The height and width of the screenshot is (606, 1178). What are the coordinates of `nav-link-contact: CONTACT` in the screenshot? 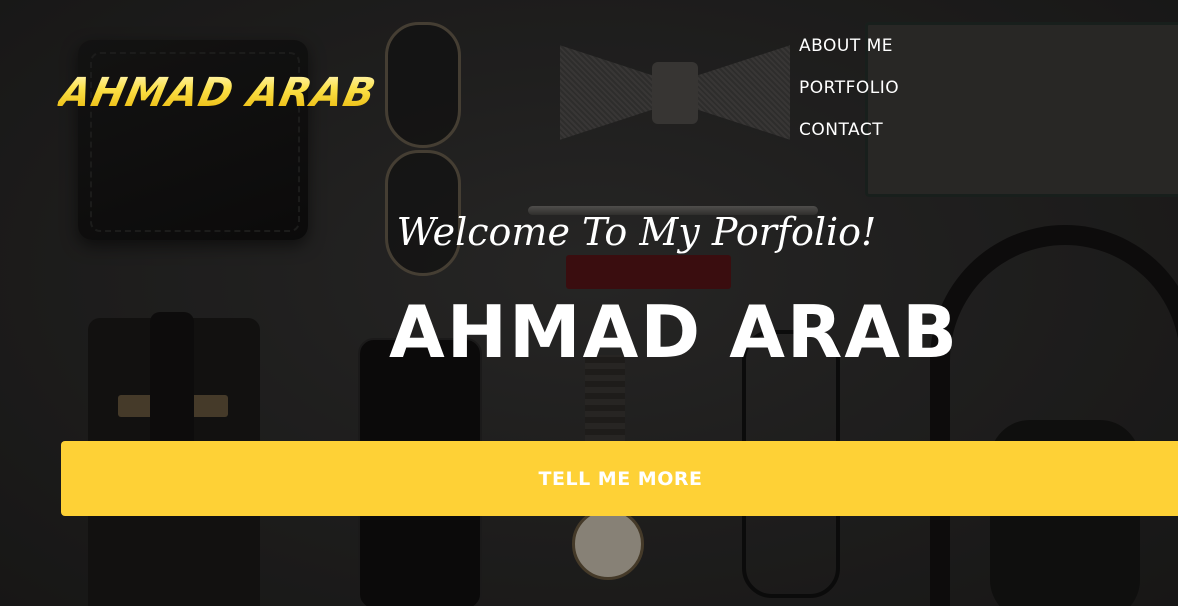 It's located at (849, 130).